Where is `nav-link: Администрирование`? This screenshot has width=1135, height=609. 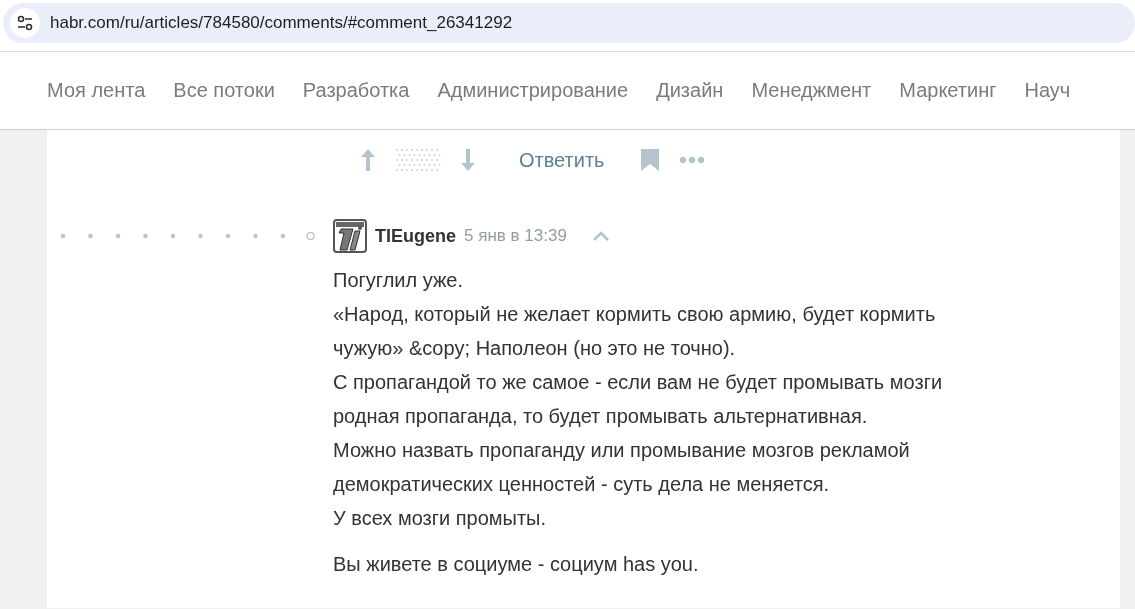
nav-link: Администрирование is located at coordinates (533, 90).